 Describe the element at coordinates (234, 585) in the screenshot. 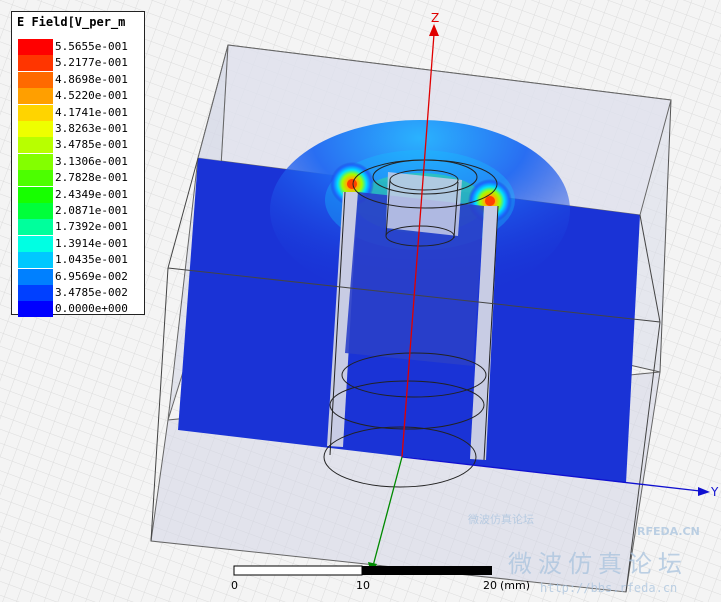

I see `scale-tick-0: 0` at that location.